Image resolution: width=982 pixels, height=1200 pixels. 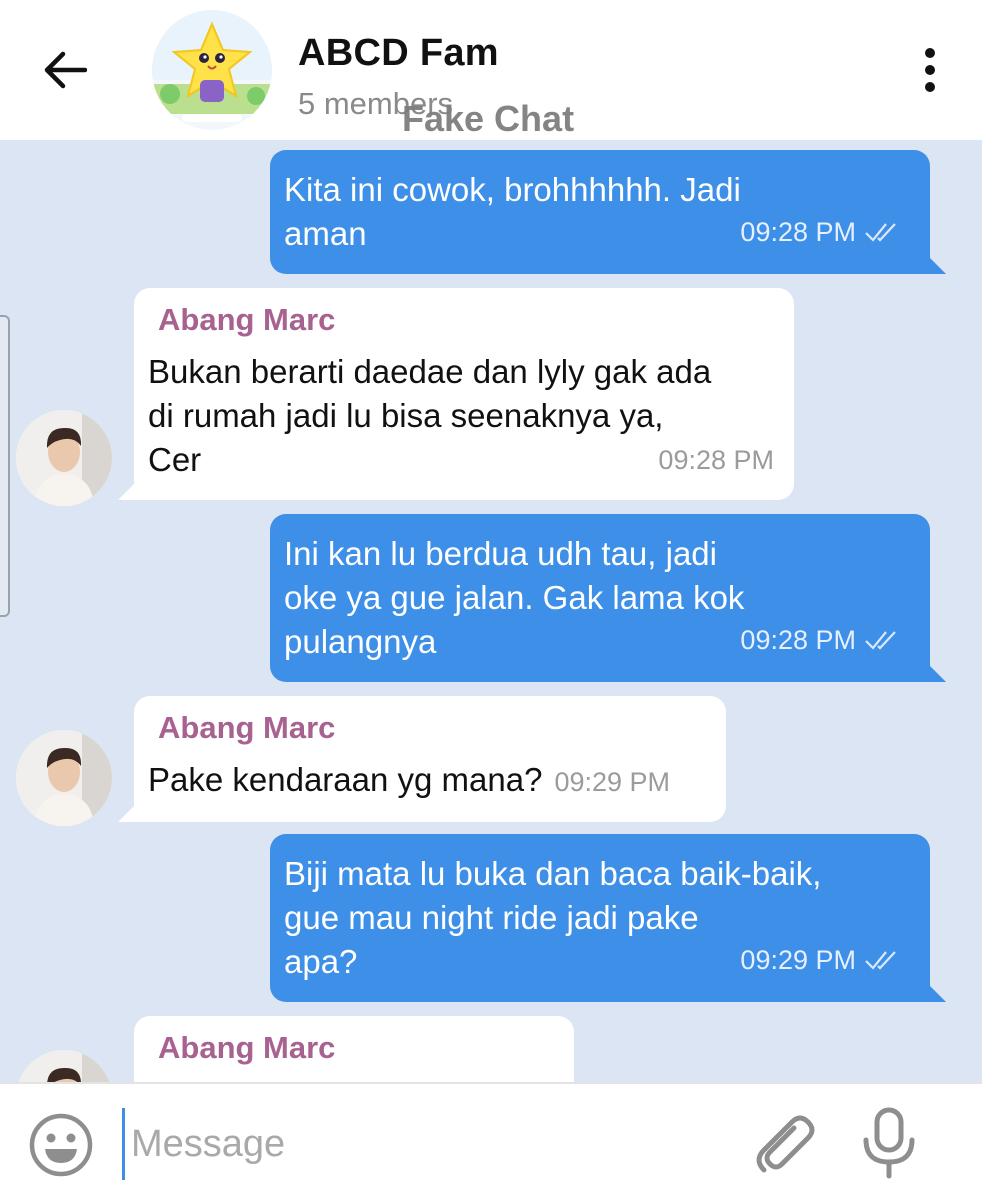 What do you see at coordinates (430, 371) in the screenshot?
I see `message-text-line: Bukan berarti daedae dan lyly gak ada` at bounding box center [430, 371].